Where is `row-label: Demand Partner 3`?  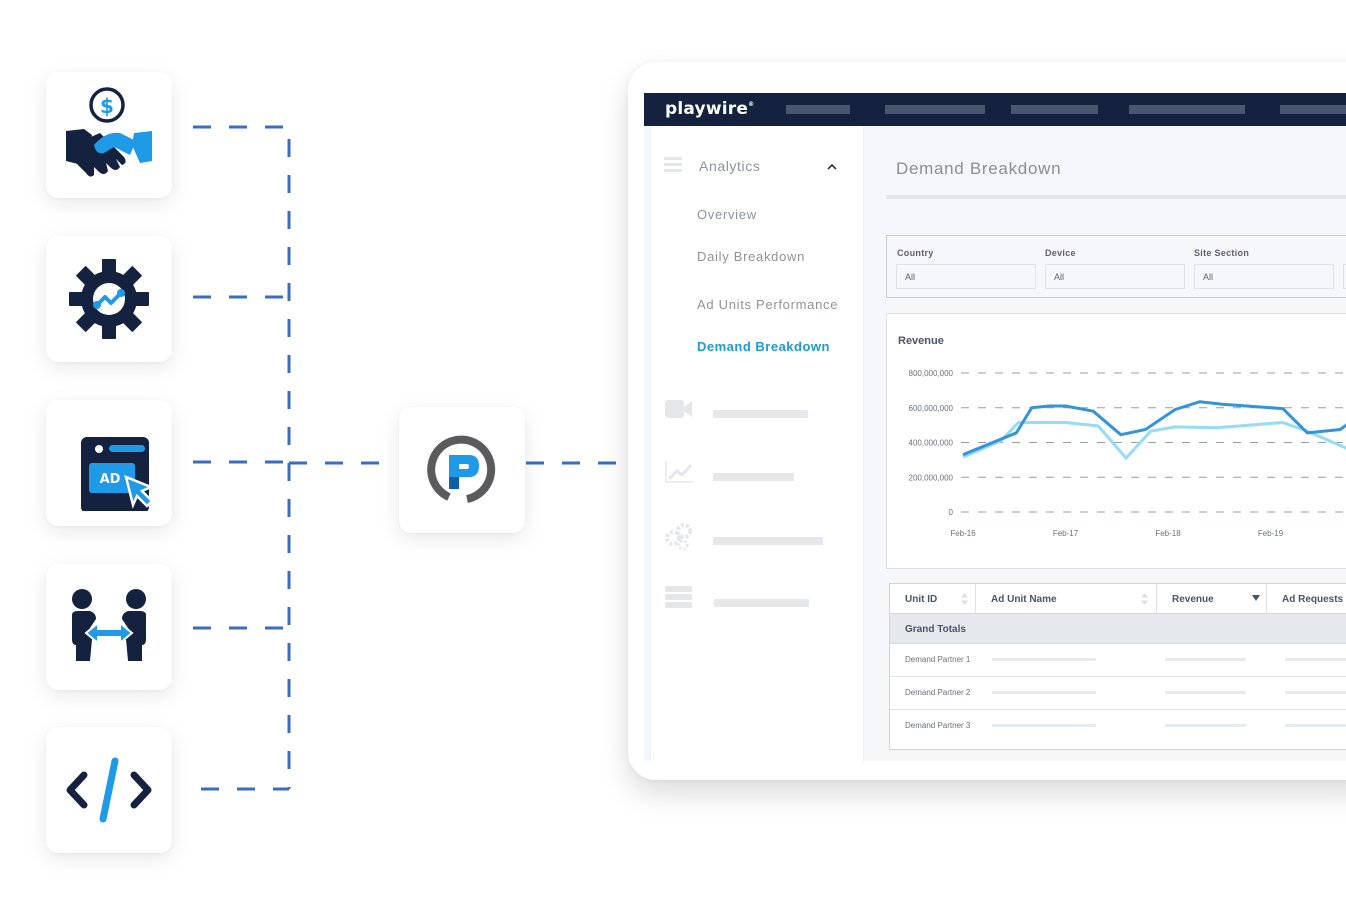 row-label: Demand Partner 3 is located at coordinates (938, 725).